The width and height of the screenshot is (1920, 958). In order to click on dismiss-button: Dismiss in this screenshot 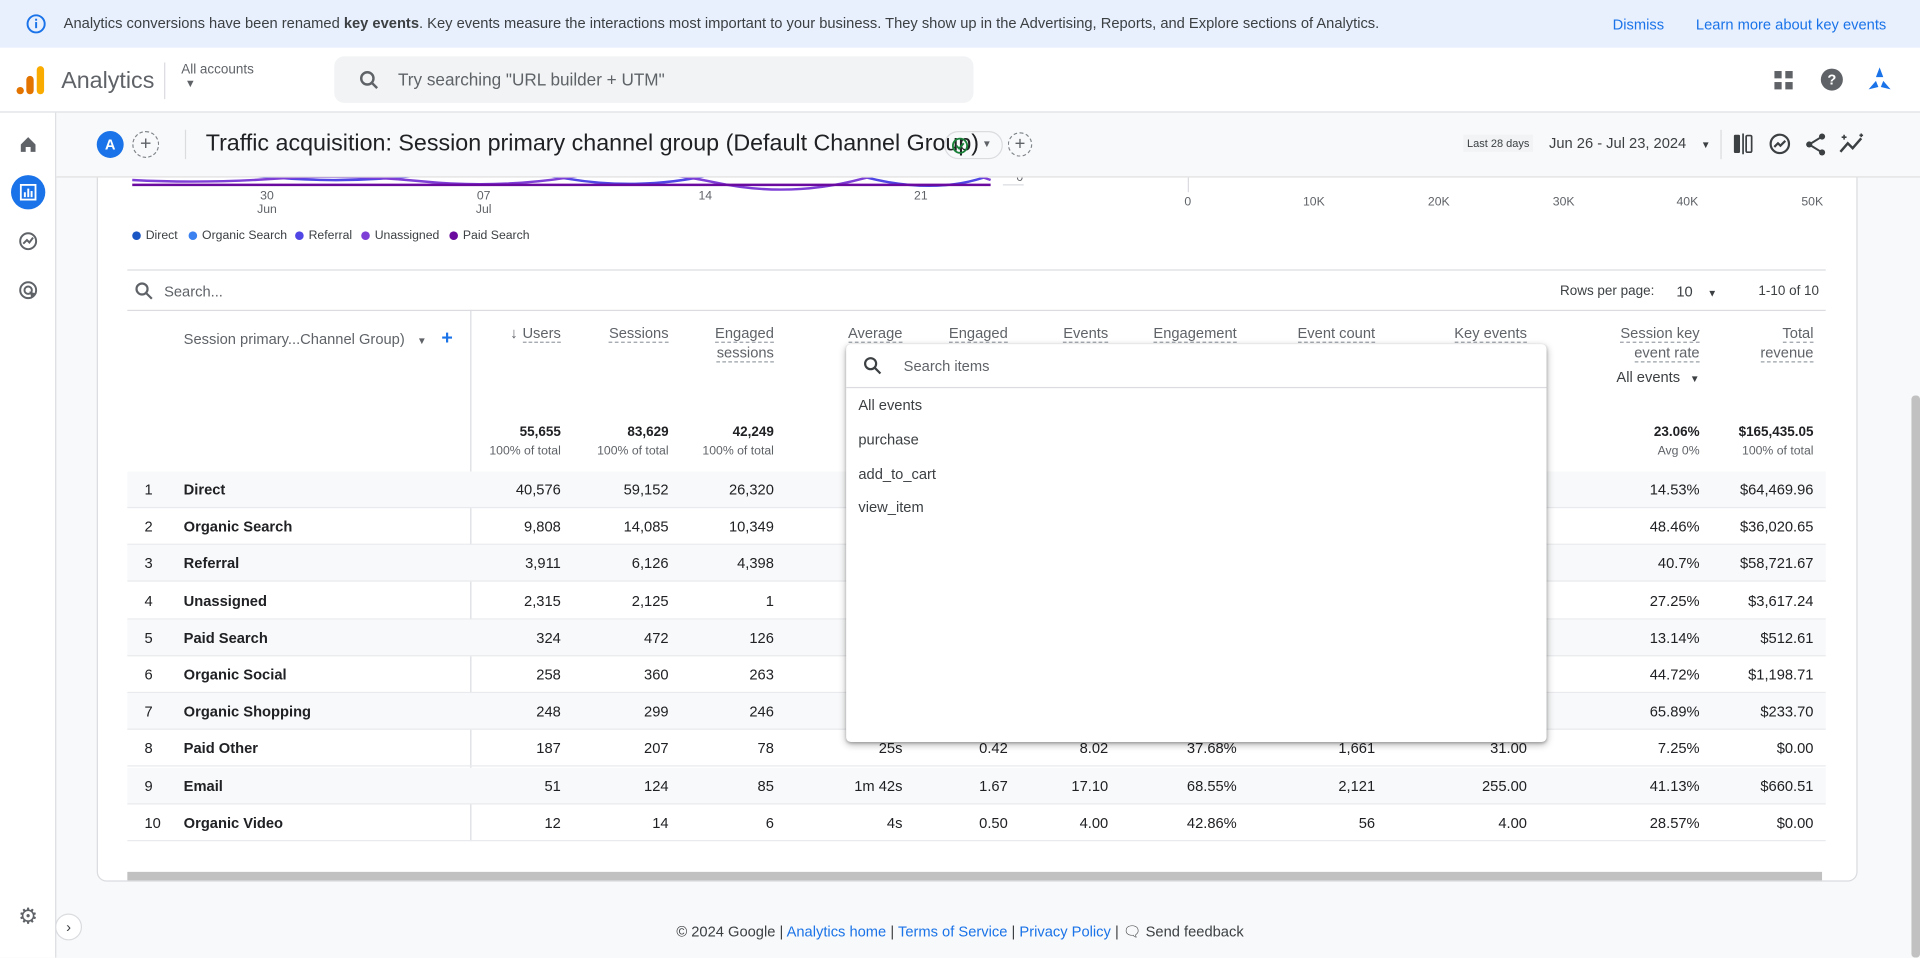, I will do `click(1638, 24)`.